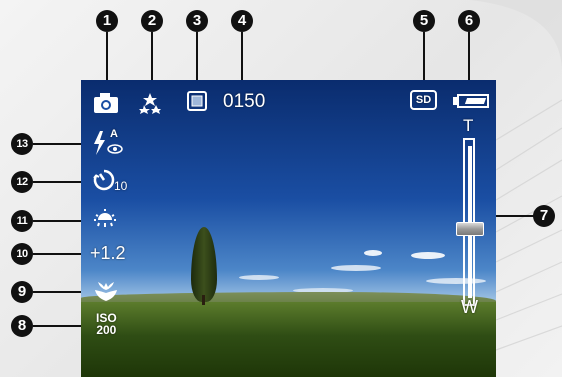 The height and width of the screenshot is (377, 562). I want to click on callout-1: 1, so click(107, 21).